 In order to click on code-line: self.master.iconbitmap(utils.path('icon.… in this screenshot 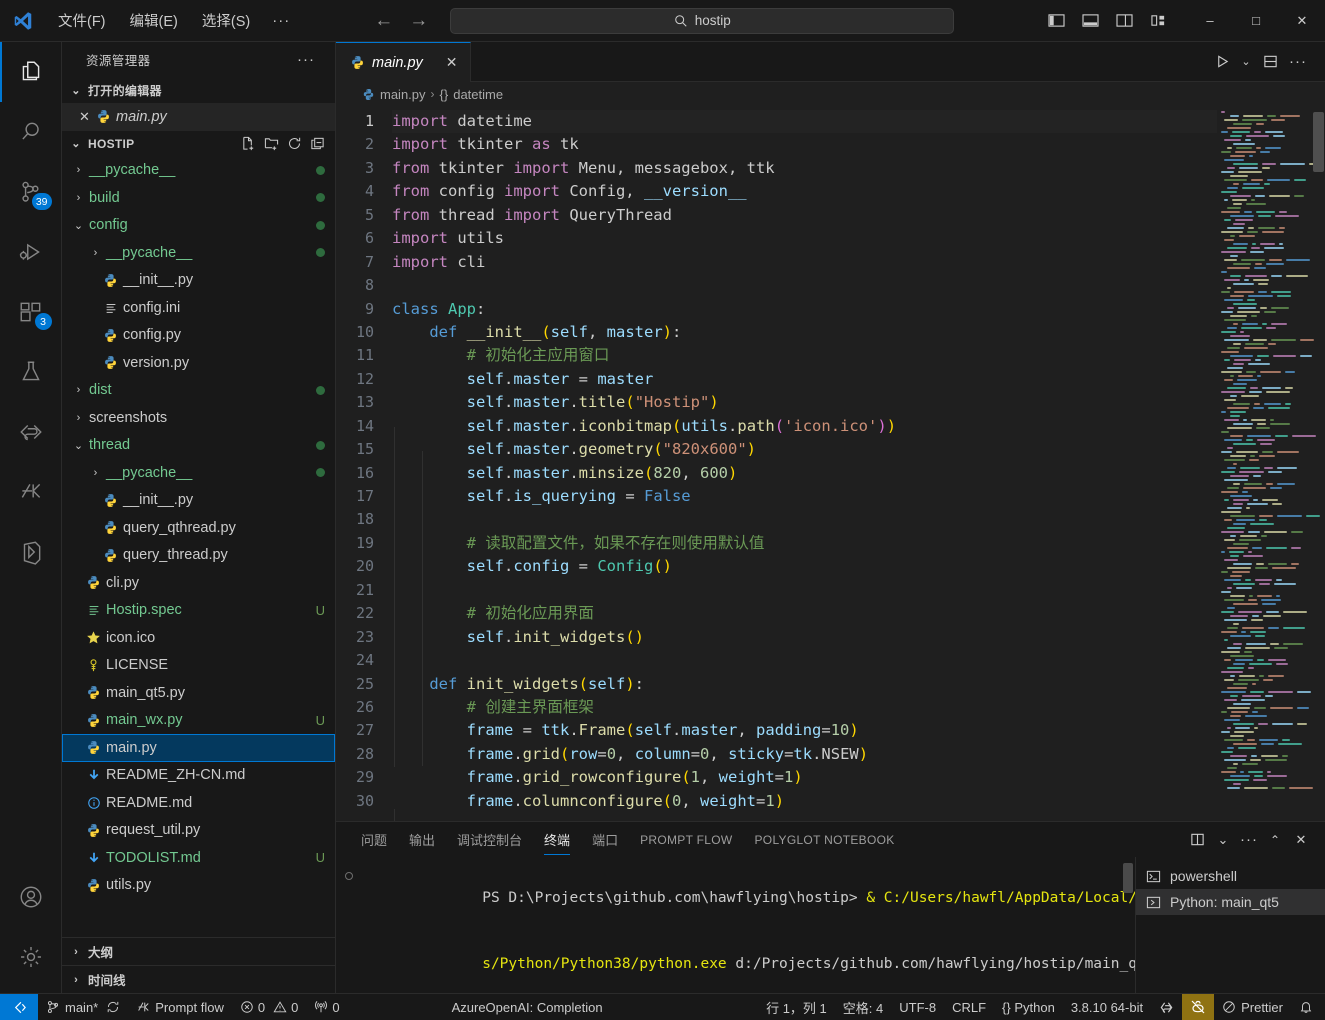, I will do `click(804, 426)`.